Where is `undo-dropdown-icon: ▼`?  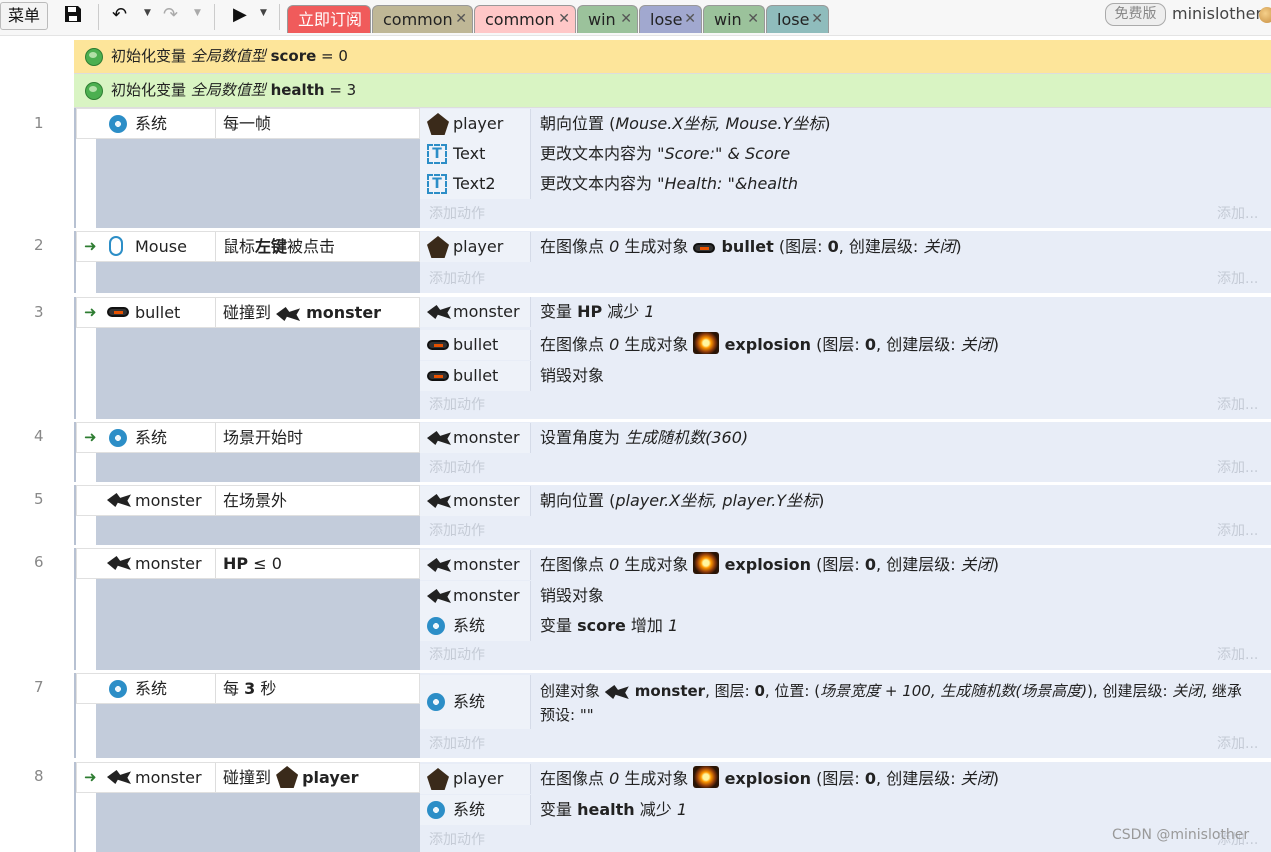 undo-dropdown-icon: ▼ is located at coordinates (147, 13).